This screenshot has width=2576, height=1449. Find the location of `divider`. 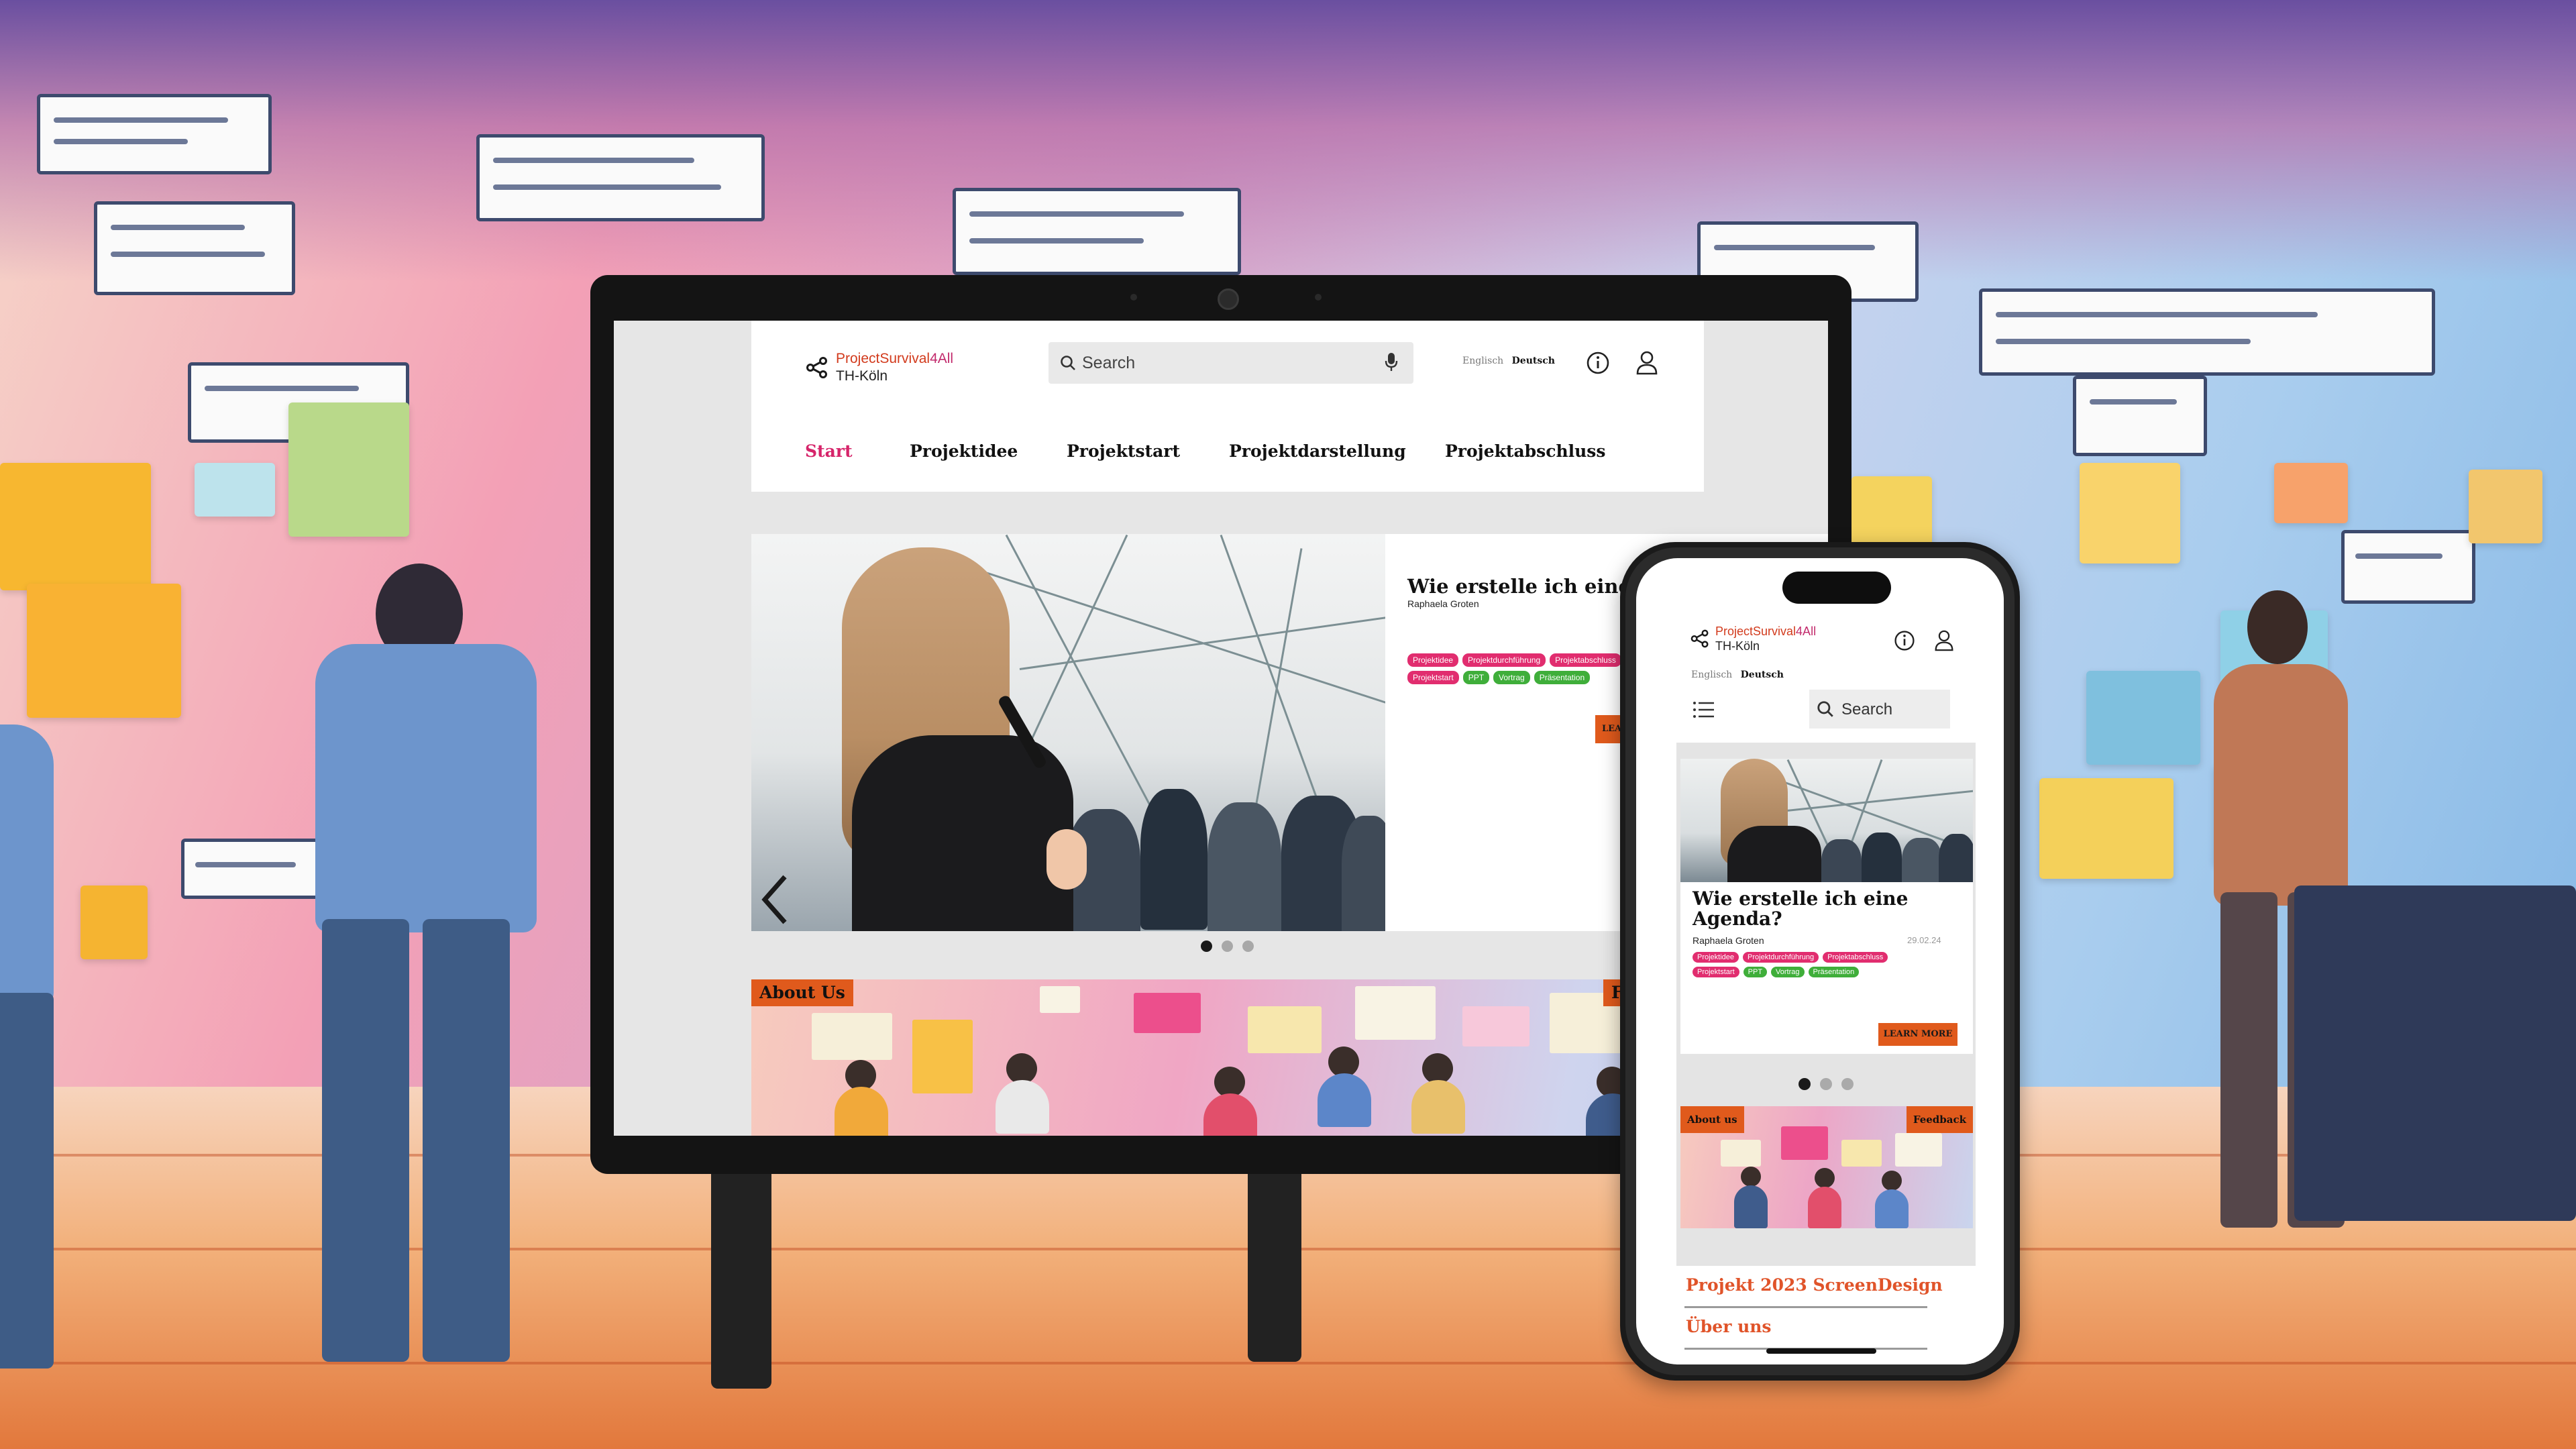

divider is located at coordinates (1805, 1307).